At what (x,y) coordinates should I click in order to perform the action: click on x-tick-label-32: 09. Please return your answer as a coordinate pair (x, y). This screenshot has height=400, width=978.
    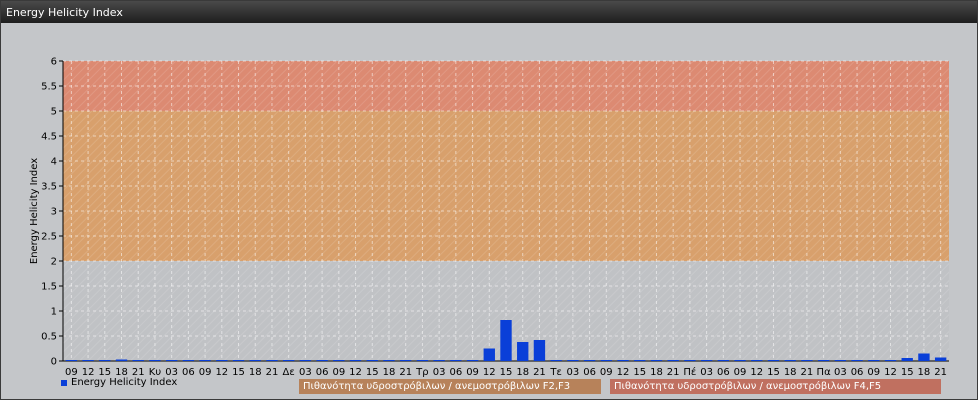
    Looking at the image, I should click on (606, 372).